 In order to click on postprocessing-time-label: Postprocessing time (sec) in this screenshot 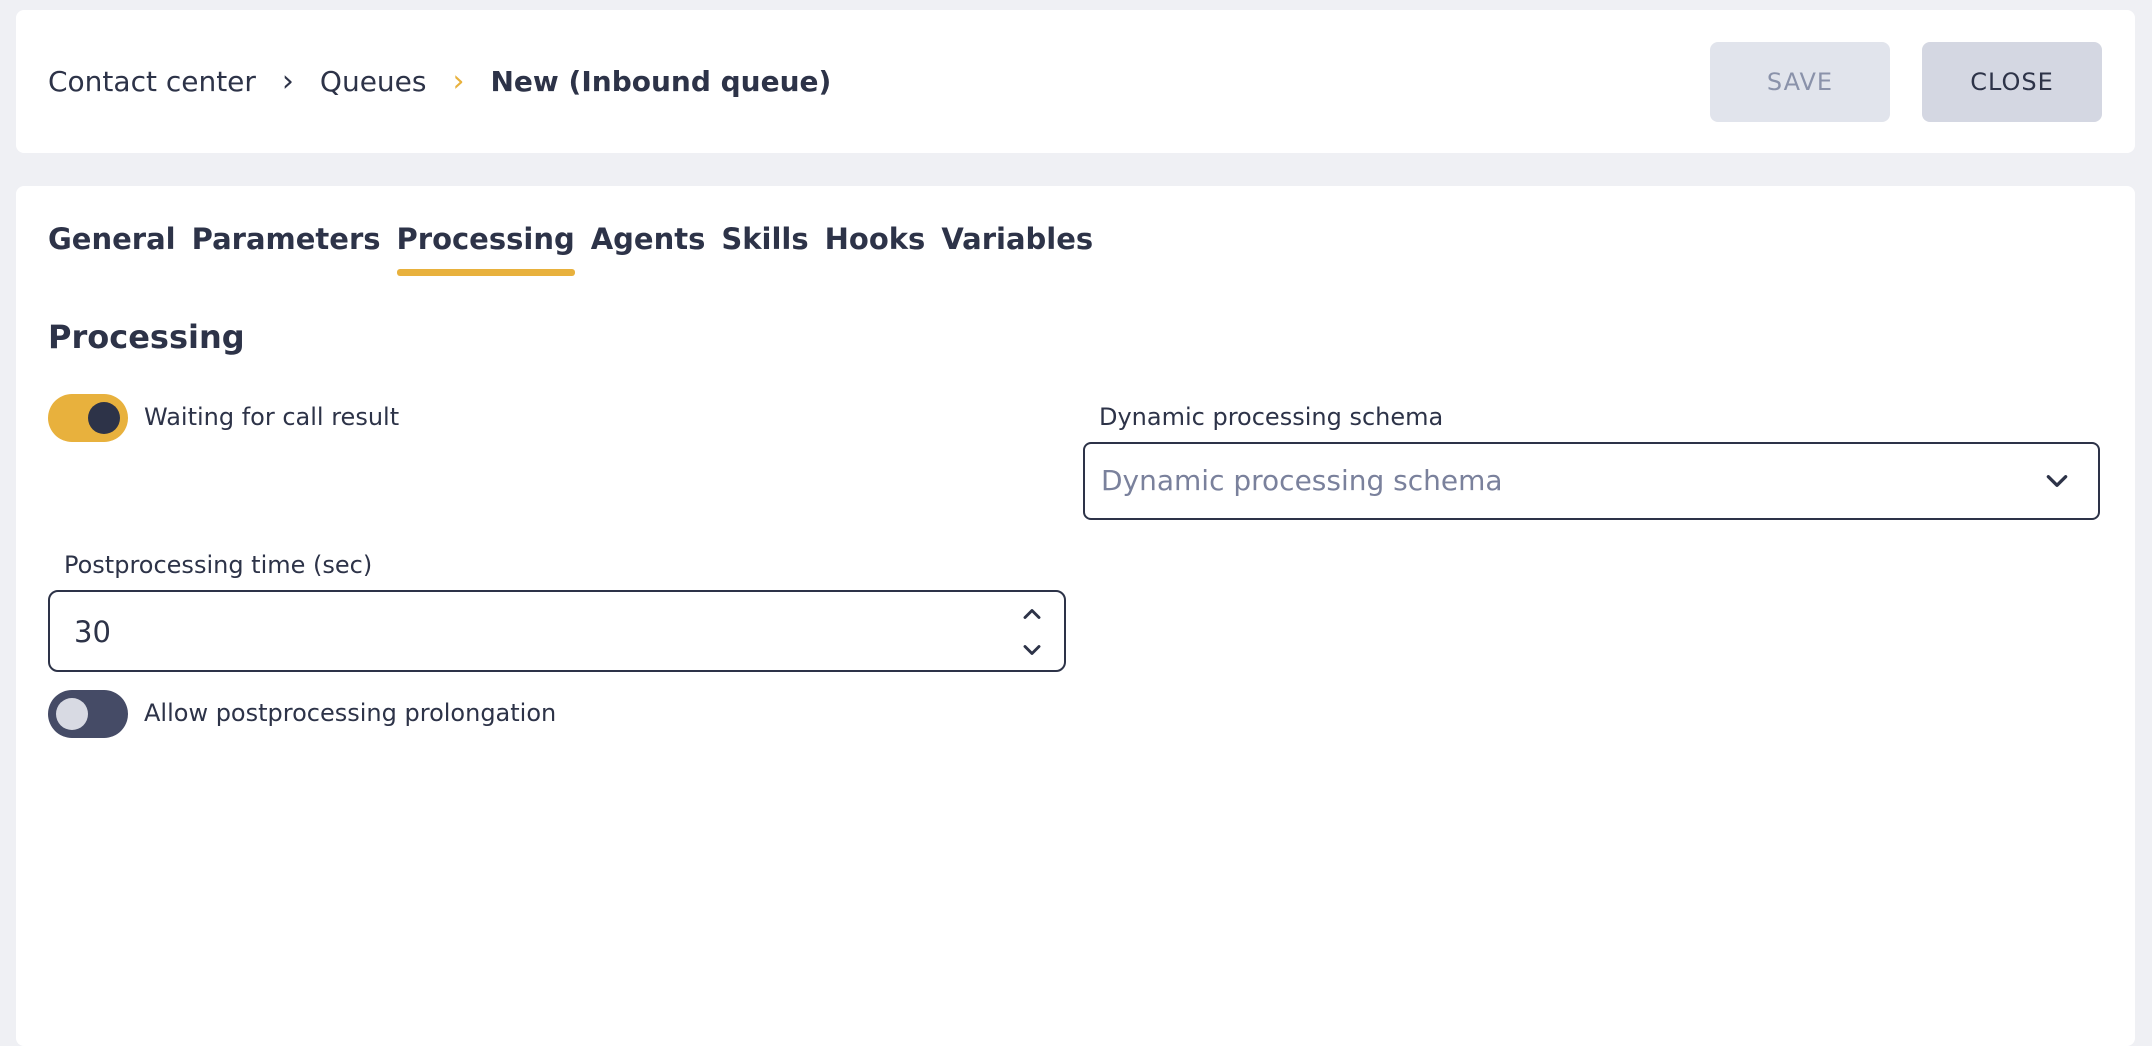, I will do `click(218, 565)`.